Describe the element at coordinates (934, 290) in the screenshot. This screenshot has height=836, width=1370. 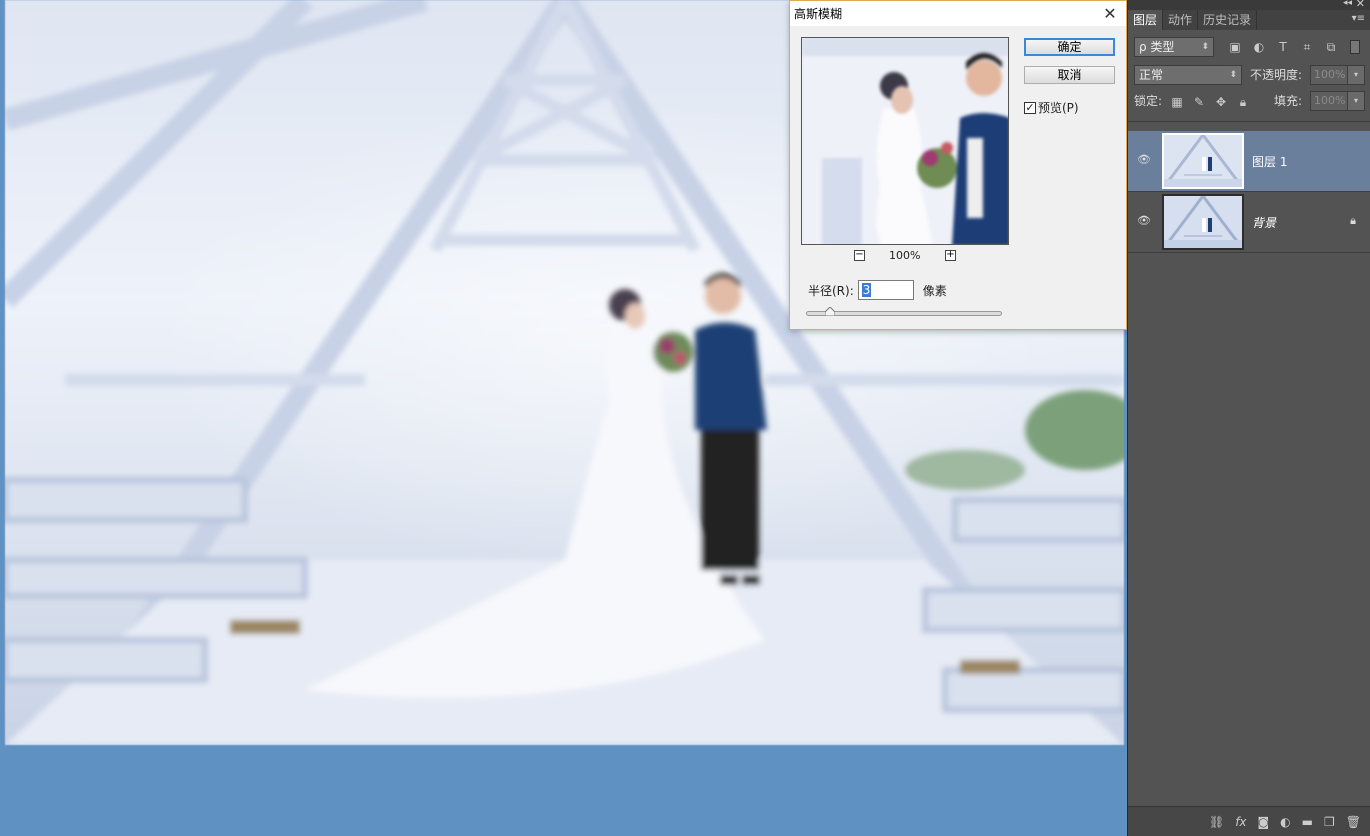
I see `radius-unit: 像素` at that location.